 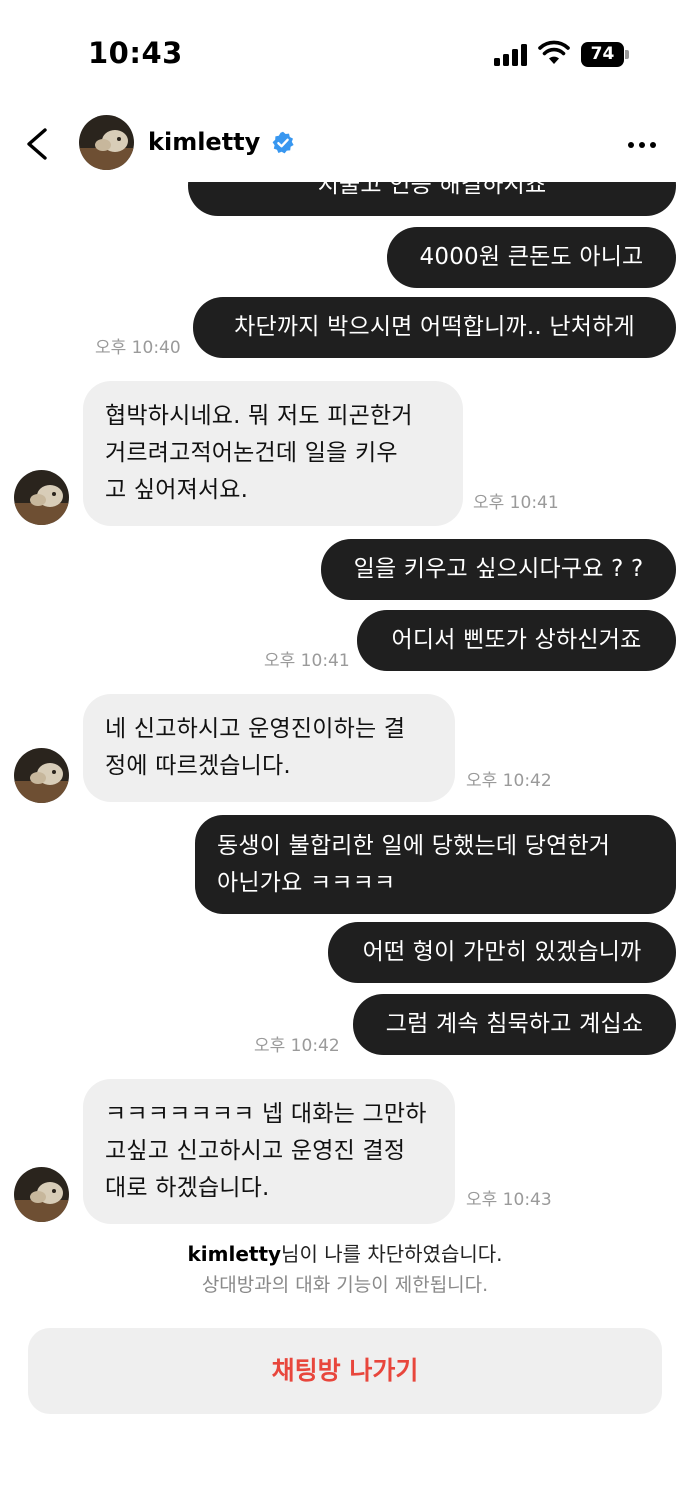 I want to click on back-chevron-icon, so click(x=38, y=144).